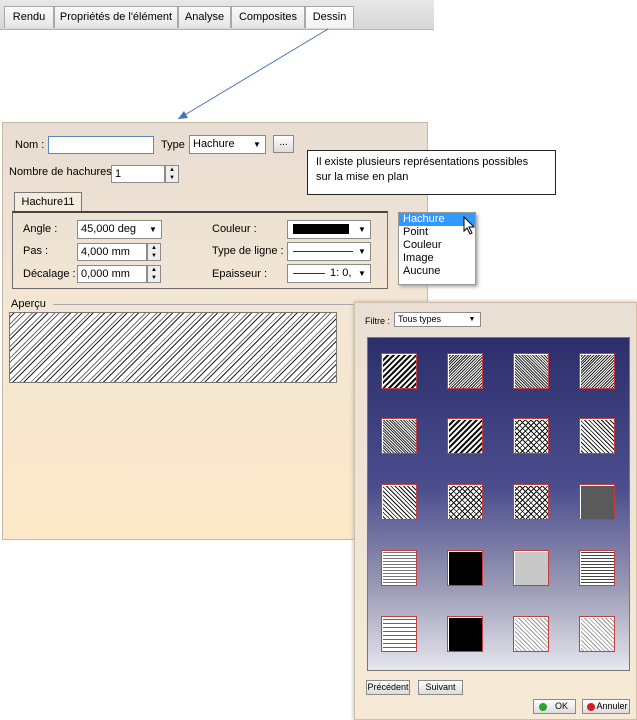  Describe the element at coordinates (172, 174) in the screenshot. I see `nb-hachures-spinner: ▲ ▼` at that location.